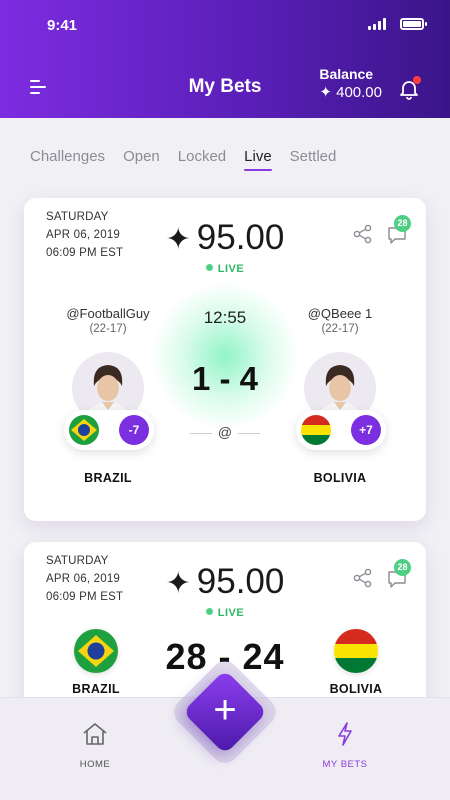 The width and height of the screenshot is (450, 800). What do you see at coordinates (202, 156) in the screenshot?
I see `tab-locked: Locked` at bounding box center [202, 156].